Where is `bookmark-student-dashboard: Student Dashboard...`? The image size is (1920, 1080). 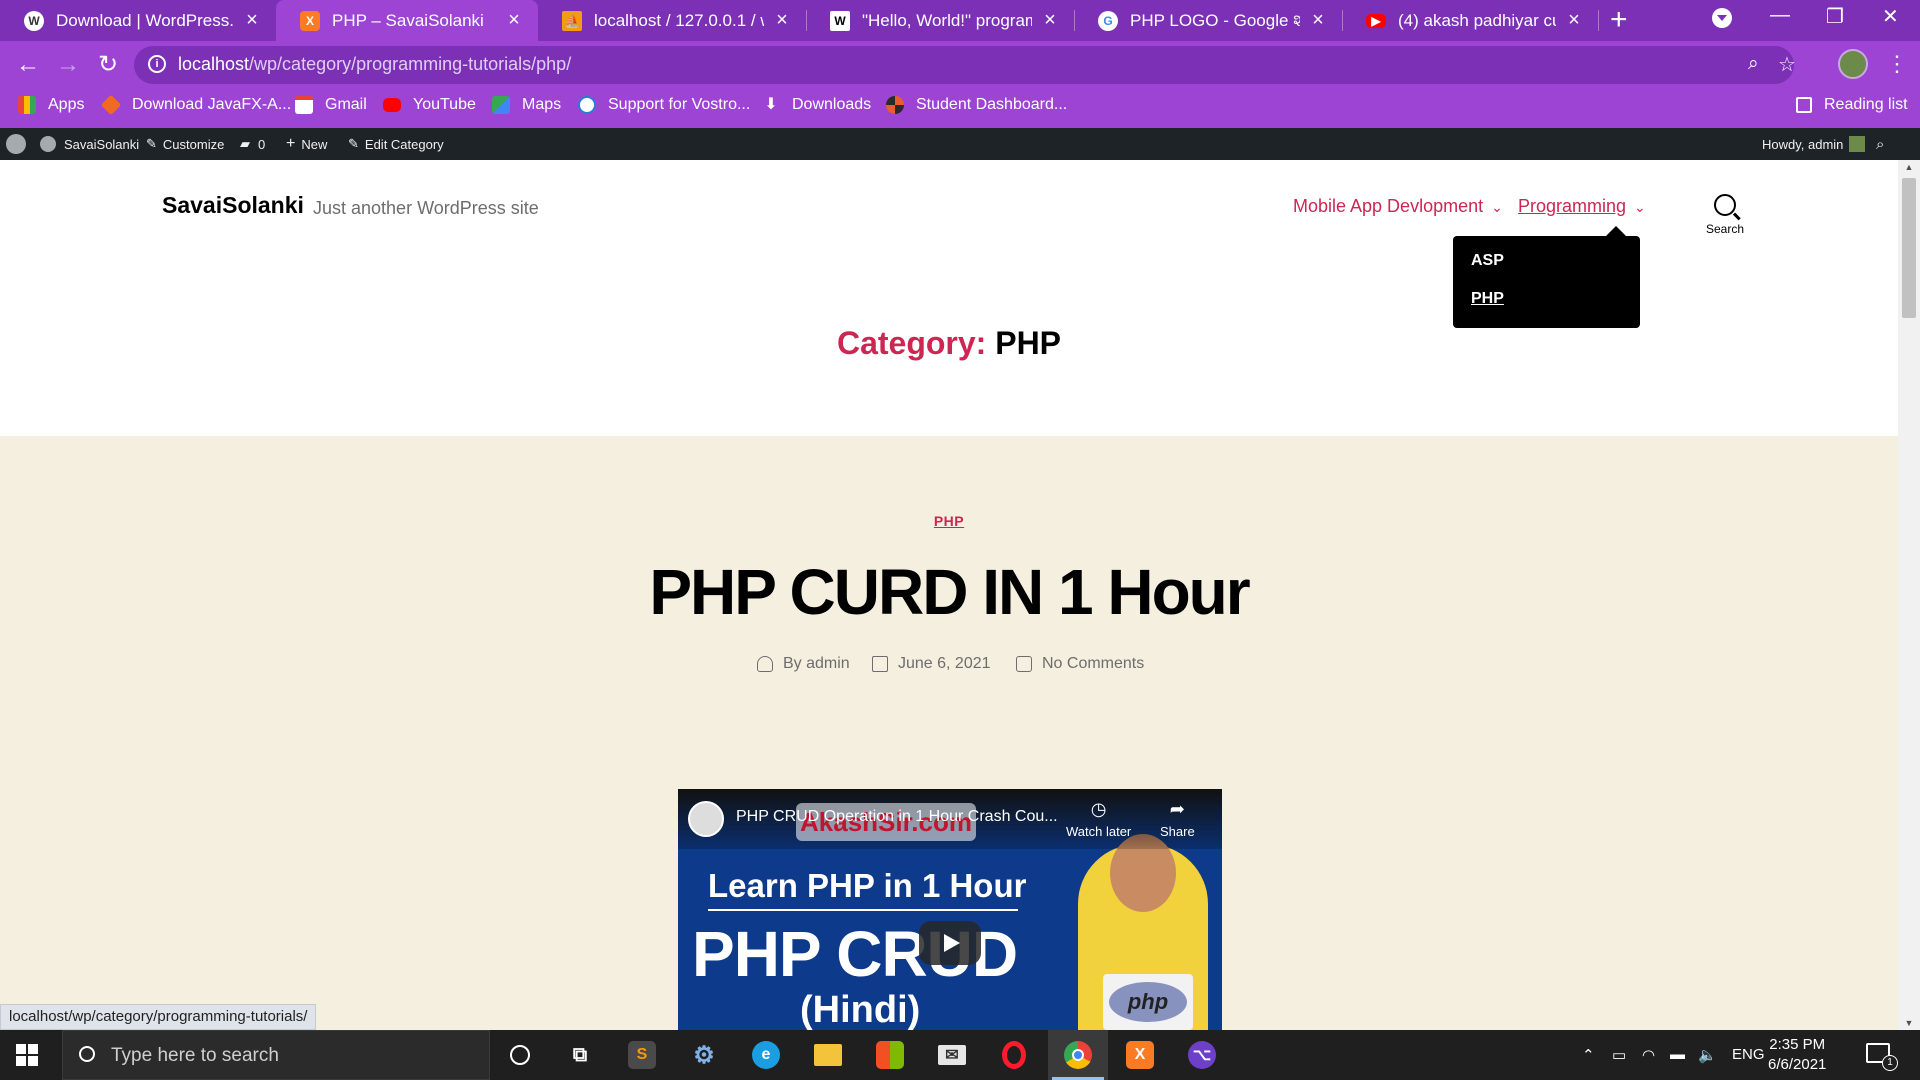 bookmark-student-dashboard: Student Dashboard... is located at coordinates (976, 104).